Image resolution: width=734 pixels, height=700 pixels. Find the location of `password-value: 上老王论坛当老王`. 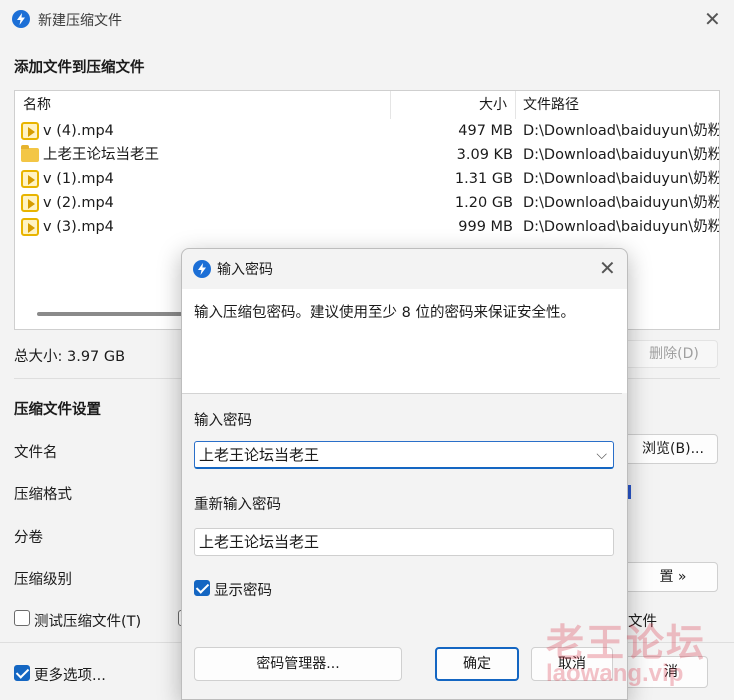

password-value: 上老王论坛当老王 is located at coordinates (259, 455).